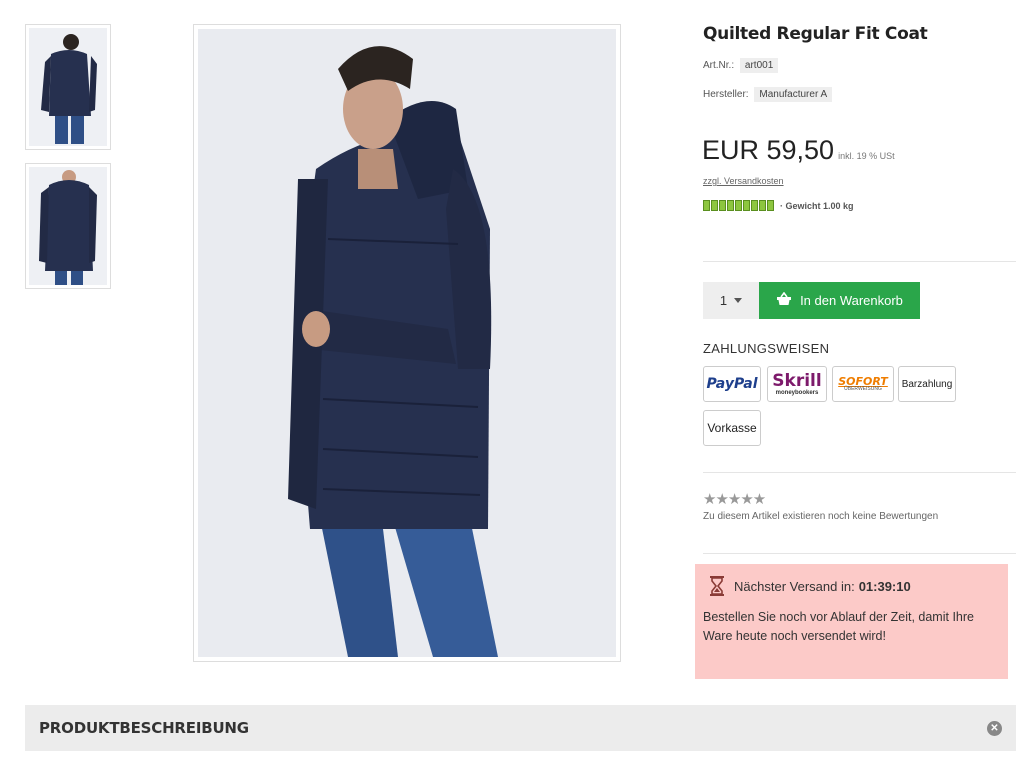 The height and width of the screenshot is (778, 1024). What do you see at coordinates (759, 65) in the screenshot?
I see `article-number-value: art001` at bounding box center [759, 65].